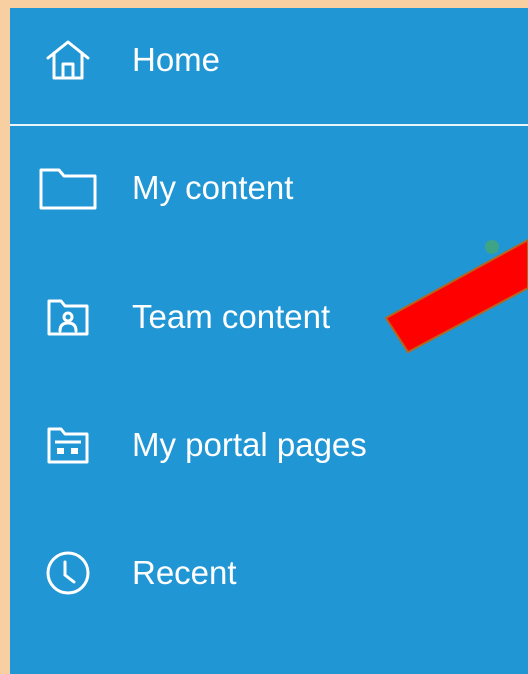 This screenshot has width=528, height=674. I want to click on nav-item-recent: Recent, so click(269, 573).